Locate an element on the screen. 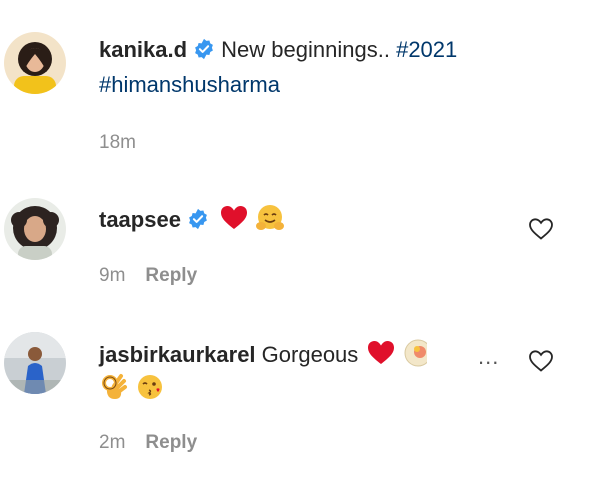  reply-button-taapsee: Reply is located at coordinates (171, 275).